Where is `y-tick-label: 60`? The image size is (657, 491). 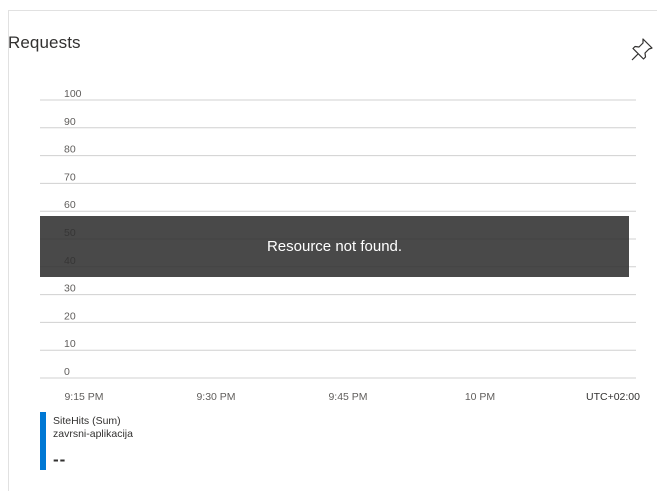
y-tick-label: 60 is located at coordinates (70, 205).